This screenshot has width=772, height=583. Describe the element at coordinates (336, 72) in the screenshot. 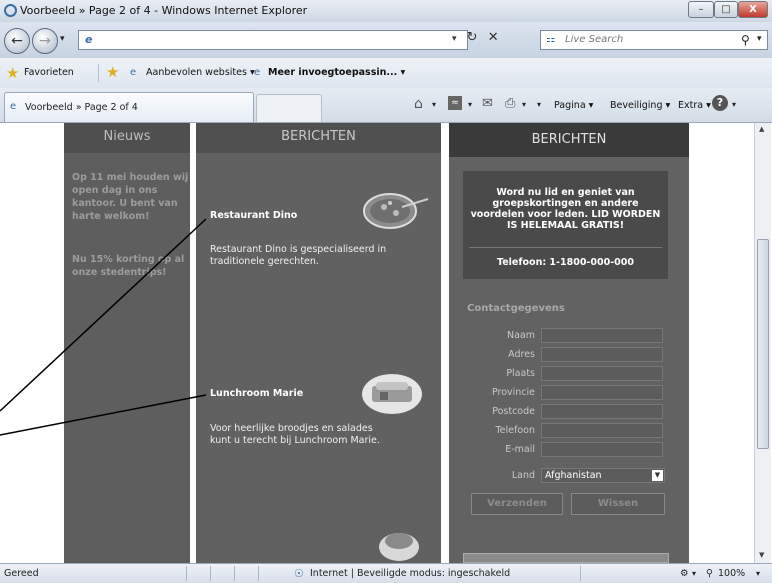

I see `addons-link: Meer invoegtoepassin... ▾` at that location.